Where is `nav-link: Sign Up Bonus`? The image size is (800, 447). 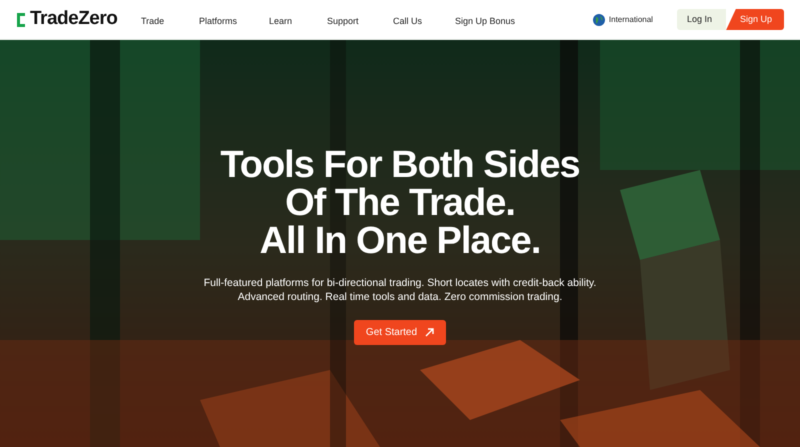 nav-link: Sign Up Bonus is located at coordinates (485, 21).